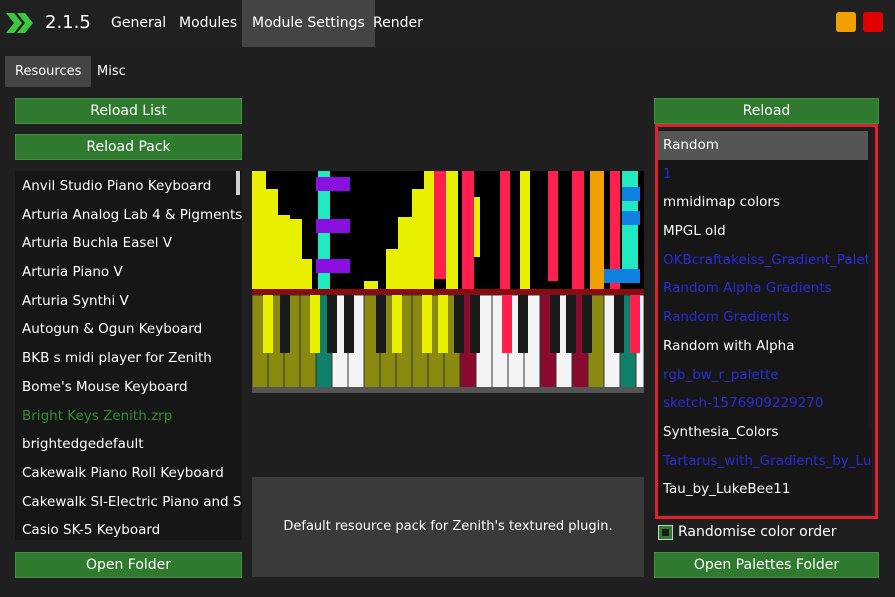 The height and width of the screenshot is (597, 895). Describe the element at coordinates (764, 288) in the screenshot. I see `list-item: Random Alpha Gradients` at that location.